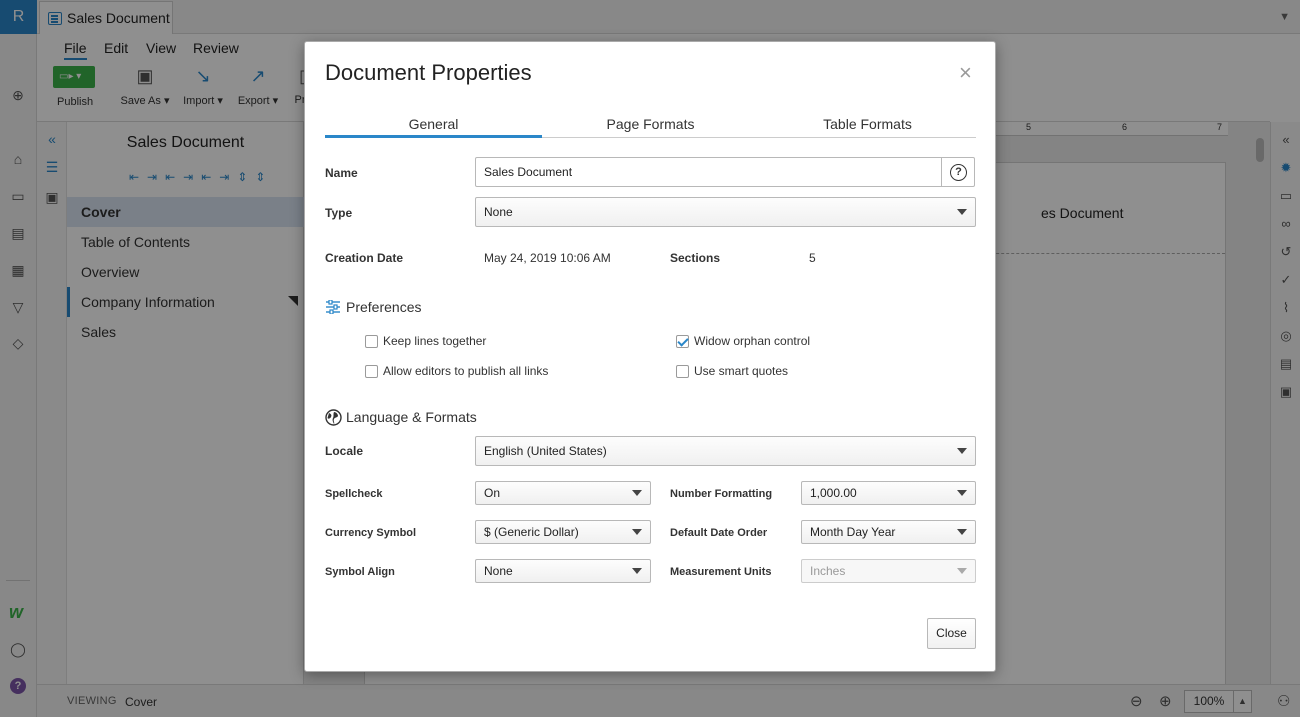 Image resolution: width=1300 pixels, height=717 pixels. I want to click on tab-page-formats: Page Formats, so click(650, 127).